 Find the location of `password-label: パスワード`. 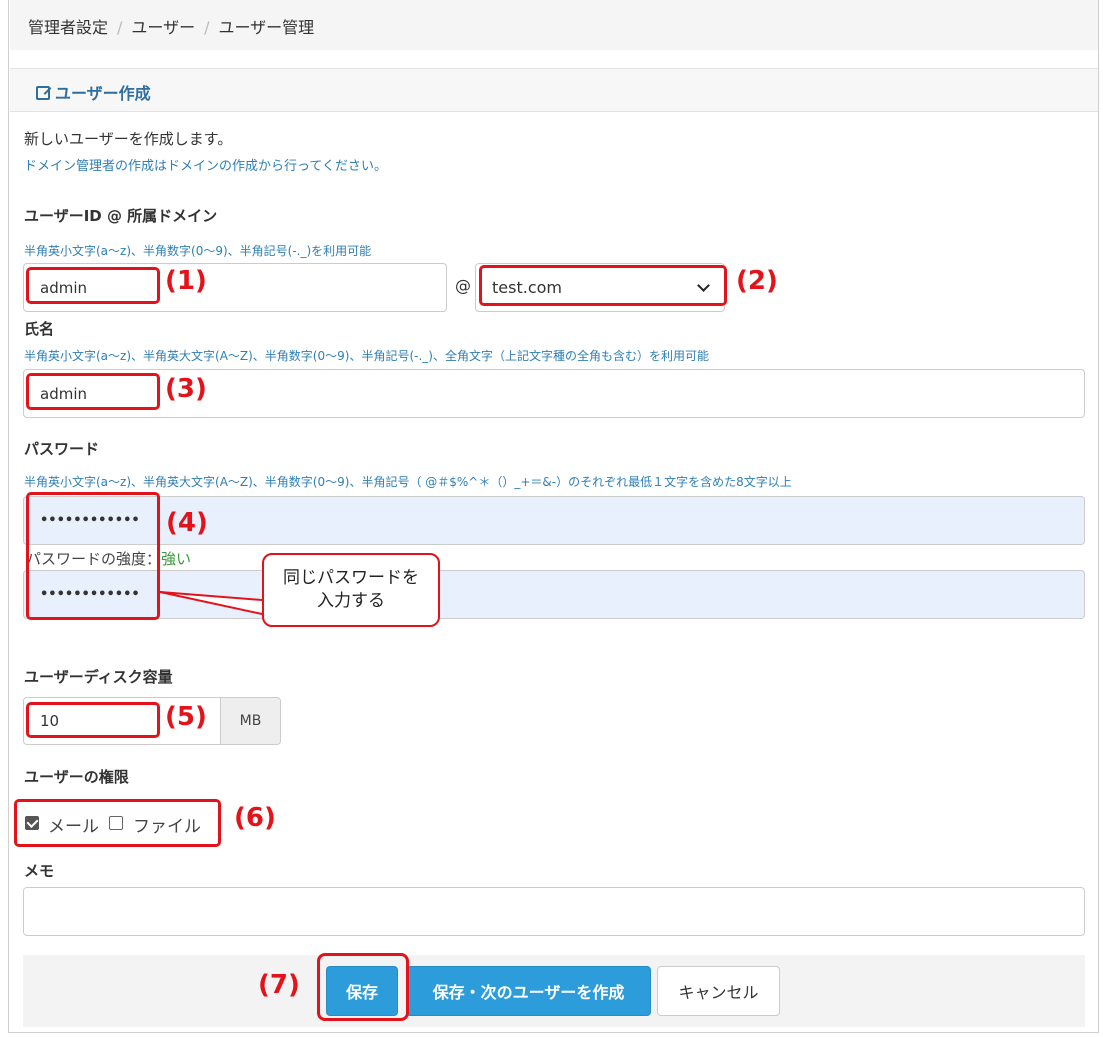

password-label: パスワード is located at coordinates (62, 449).